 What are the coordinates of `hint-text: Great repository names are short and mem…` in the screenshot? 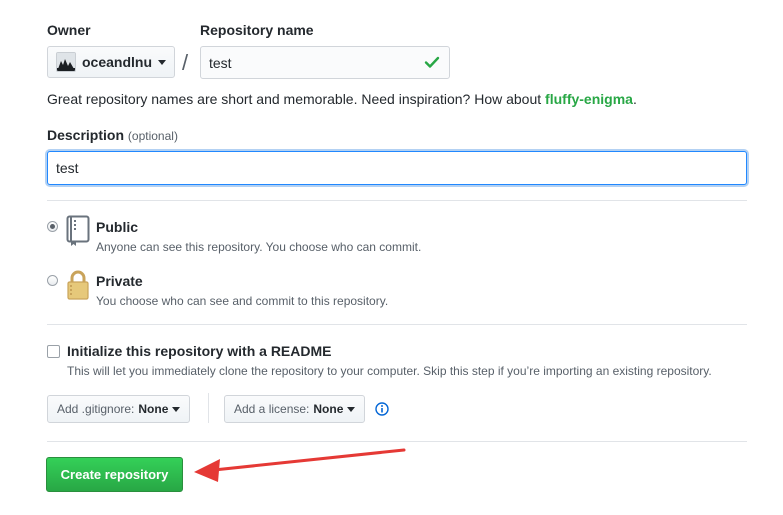 It's located at (296, 99).